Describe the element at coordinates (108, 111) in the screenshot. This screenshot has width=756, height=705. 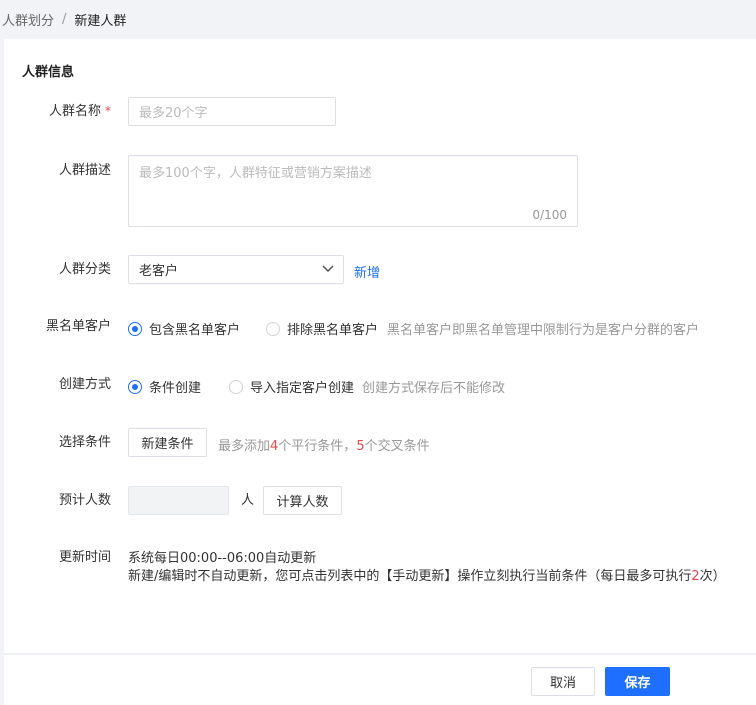
I see `required-mark: *` at that location.